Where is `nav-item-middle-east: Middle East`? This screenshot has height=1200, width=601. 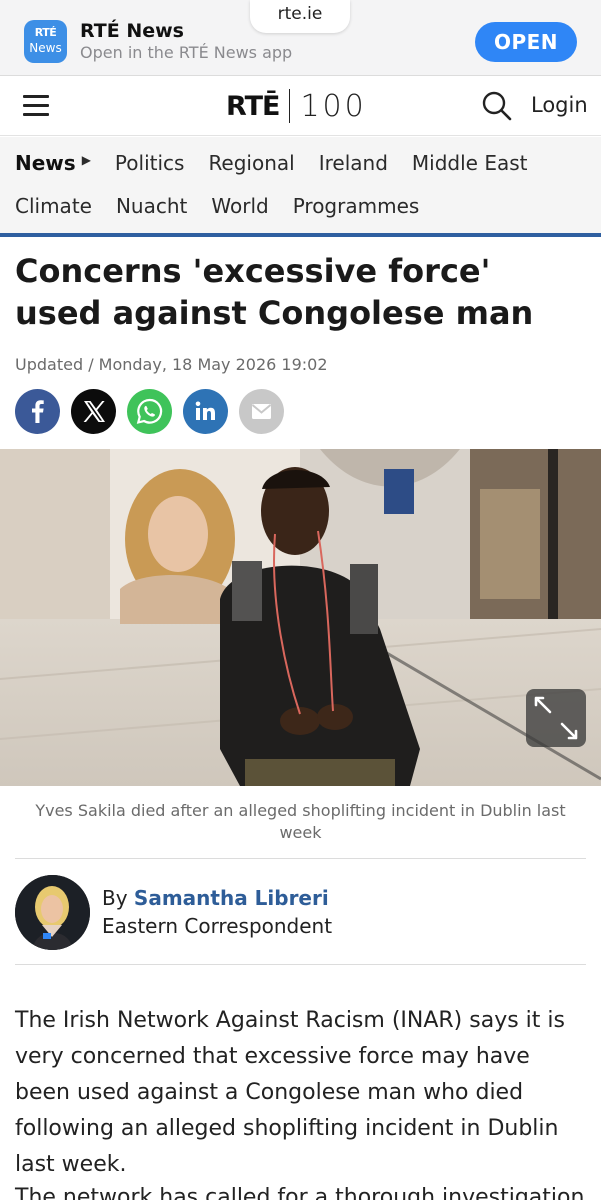
nav-item-middle-east: Middle East is located at coordinates (470, 163).